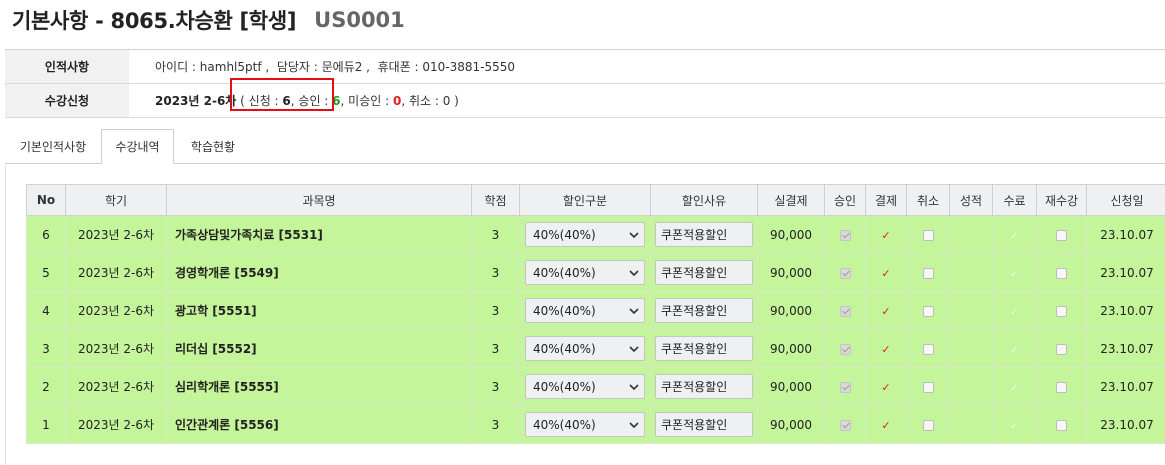 This screenshot has height=465, width=1165. Describe the element at coordinates (46, 234) in the screenshot. I see `cell-no: 6` at that location.